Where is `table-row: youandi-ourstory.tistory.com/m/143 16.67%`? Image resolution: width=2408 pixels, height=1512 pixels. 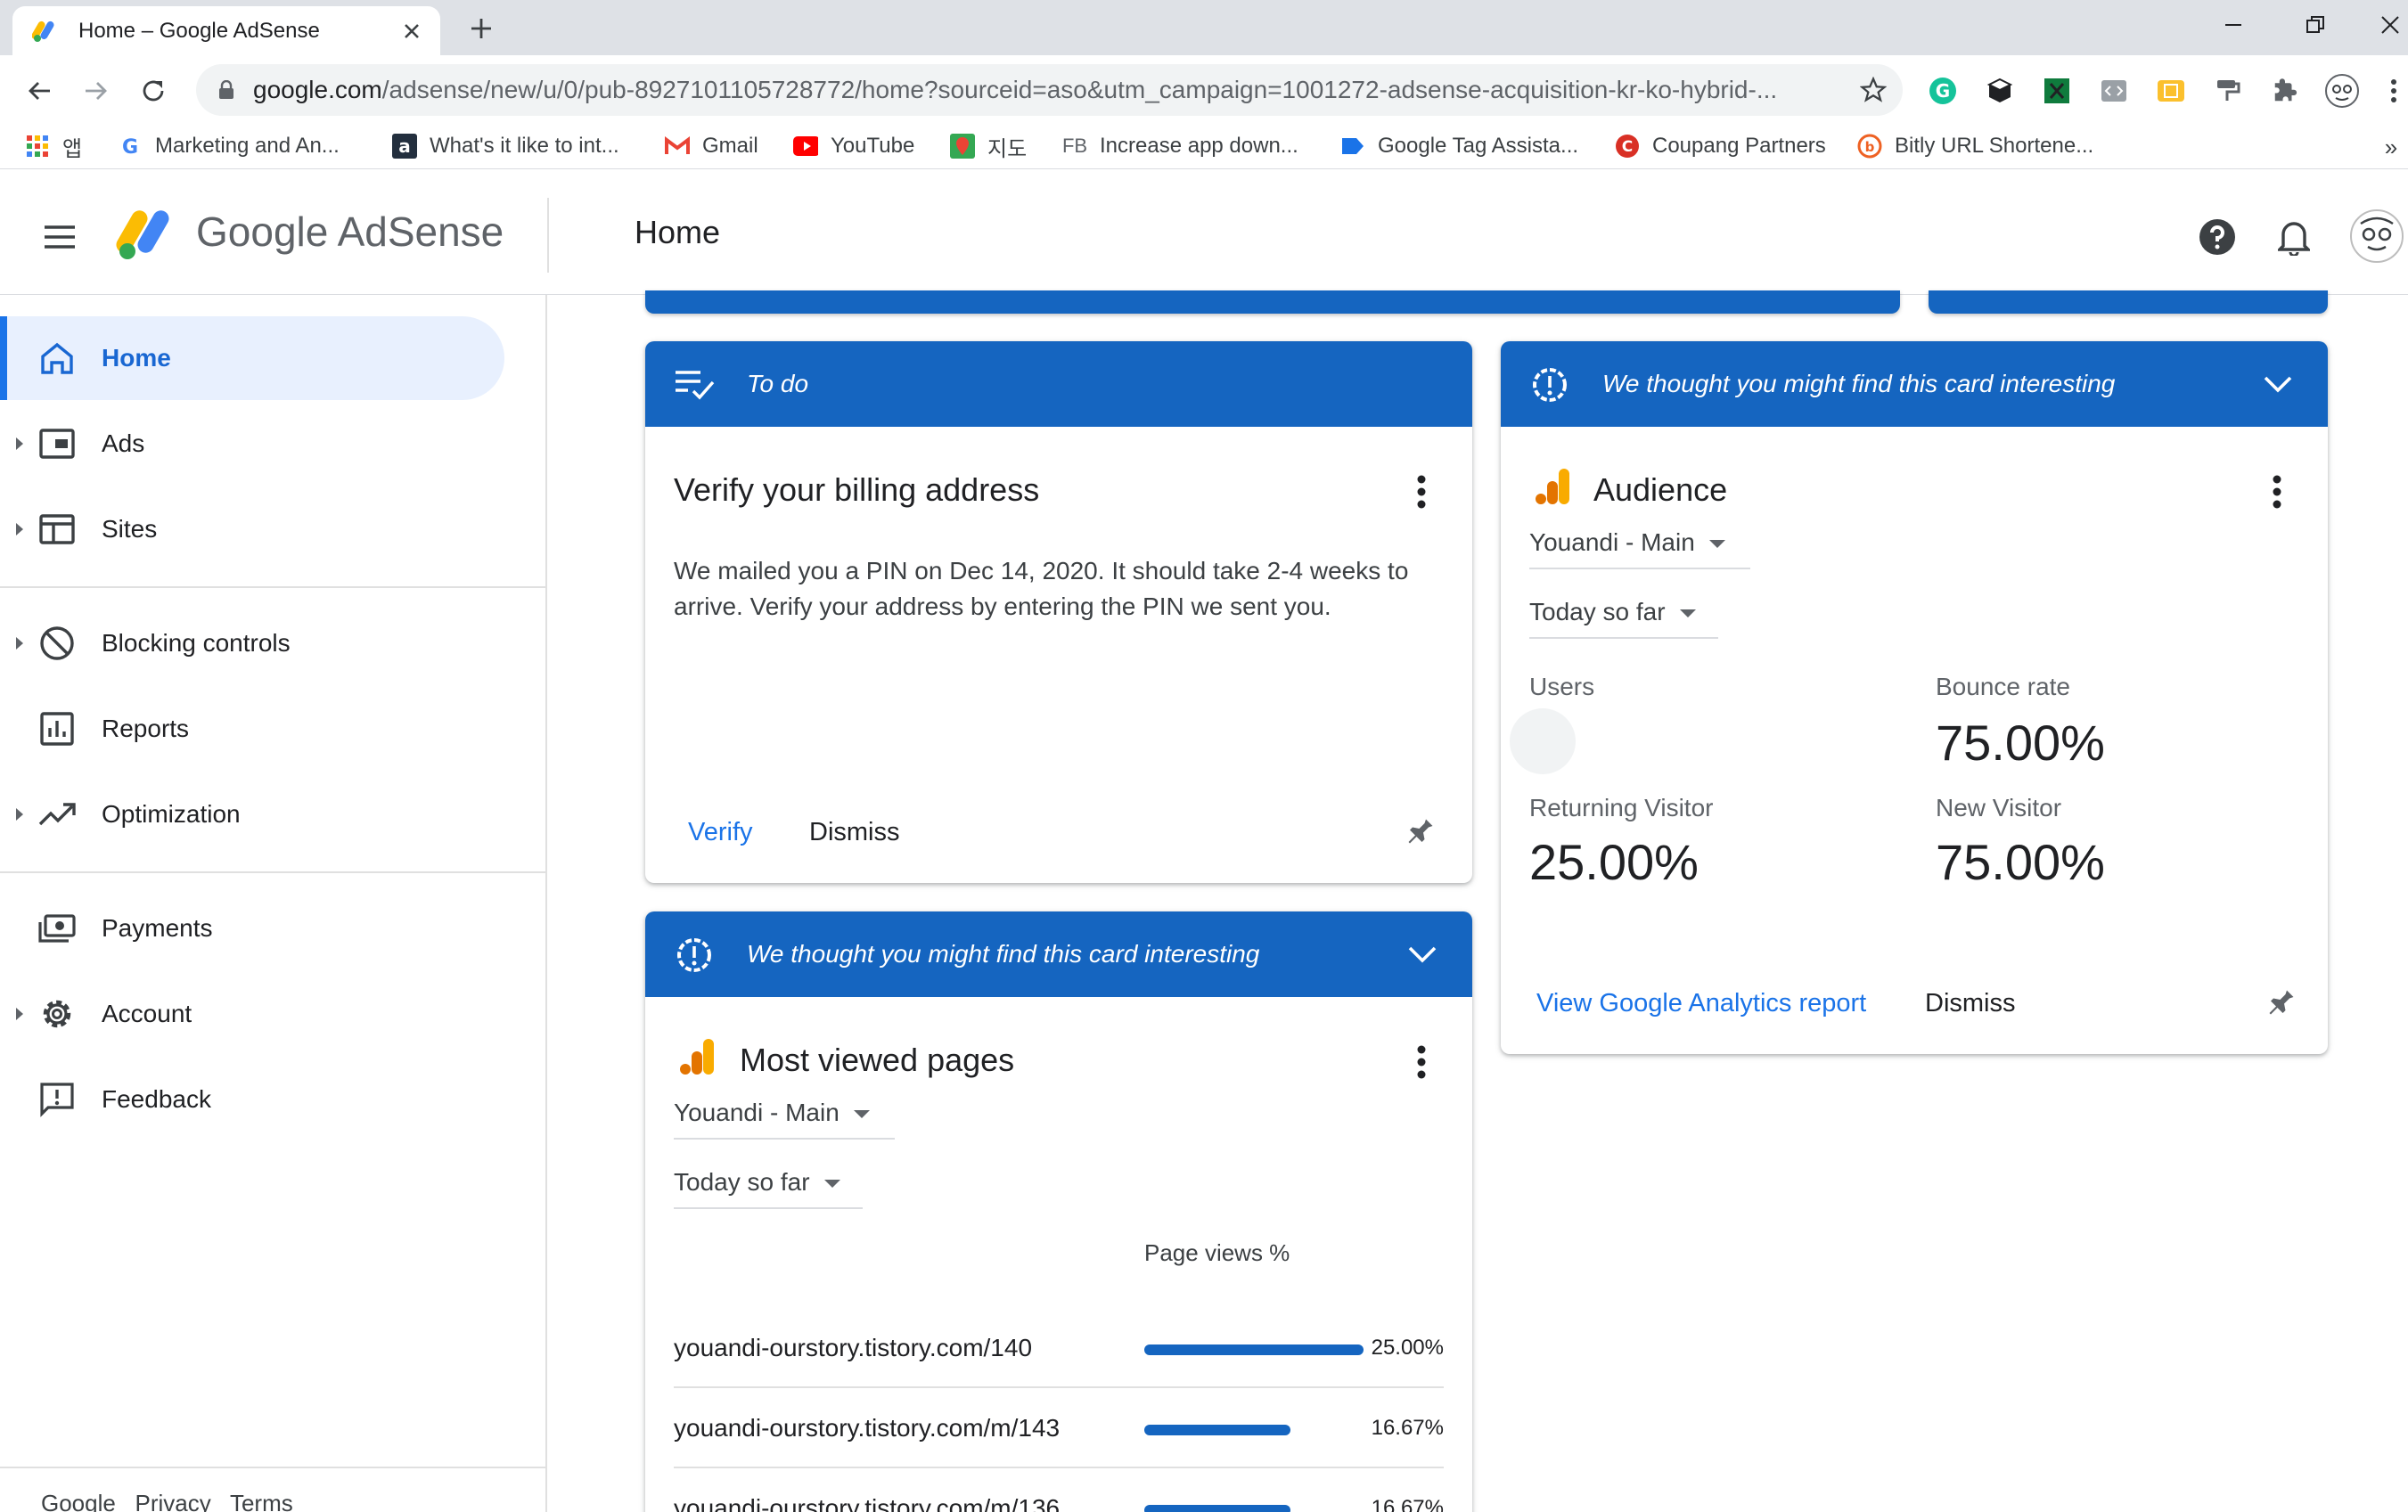
table-row: youandi-ourstory.tistory.com/m/143 16.67% is located at coordinates (1058, 1428).